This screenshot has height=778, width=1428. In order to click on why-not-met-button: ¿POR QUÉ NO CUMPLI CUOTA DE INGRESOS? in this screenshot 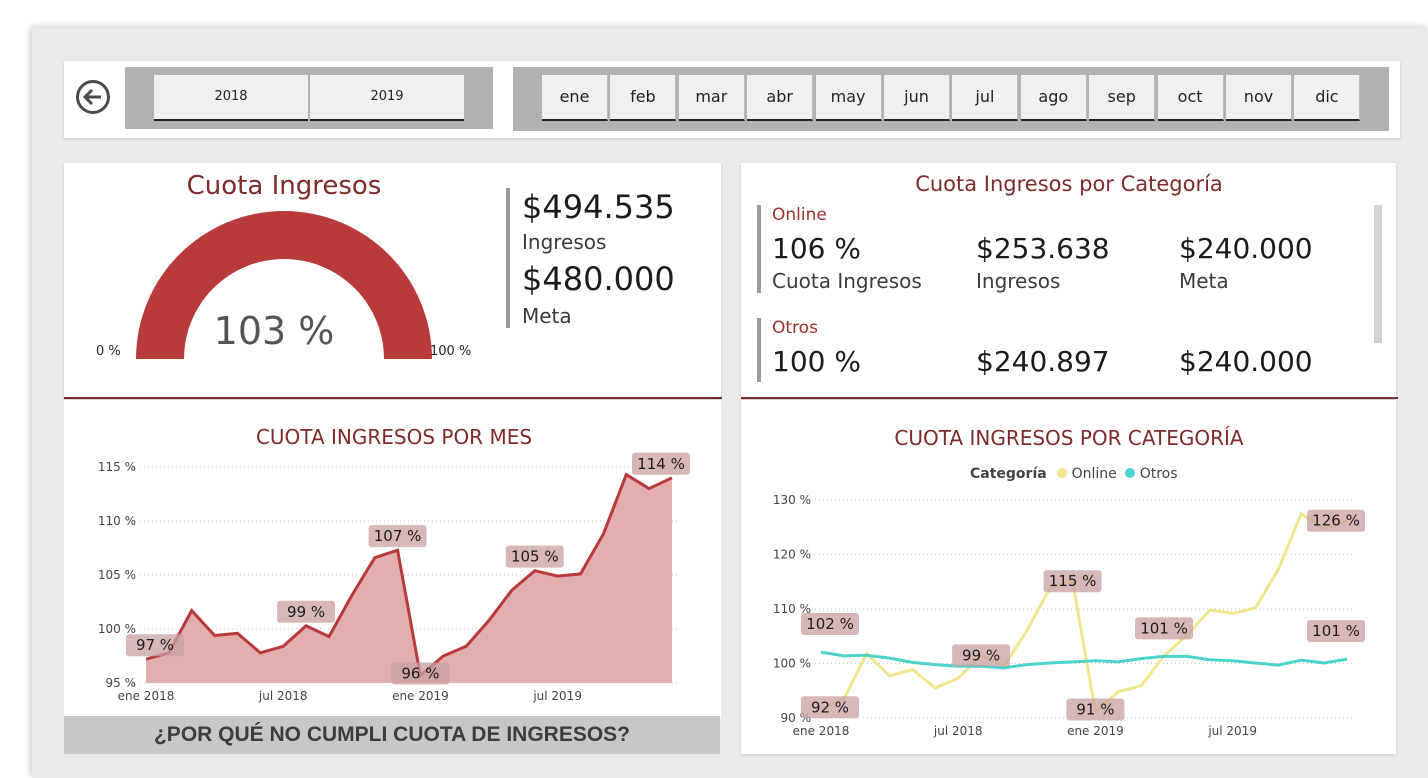, I will do `click(392, 735)`.